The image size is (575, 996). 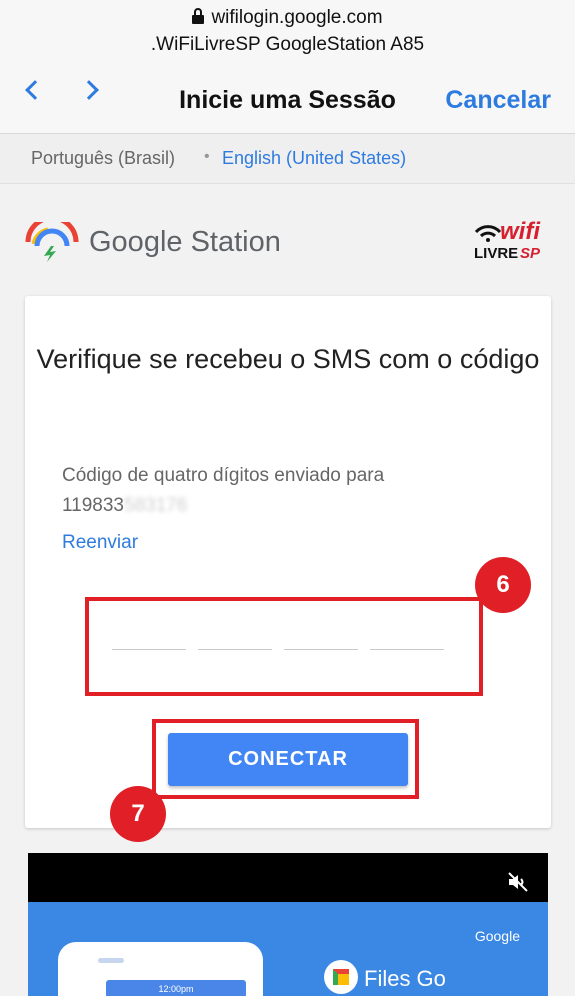 I want to click on mute-icon, so click(x=518, y=882).